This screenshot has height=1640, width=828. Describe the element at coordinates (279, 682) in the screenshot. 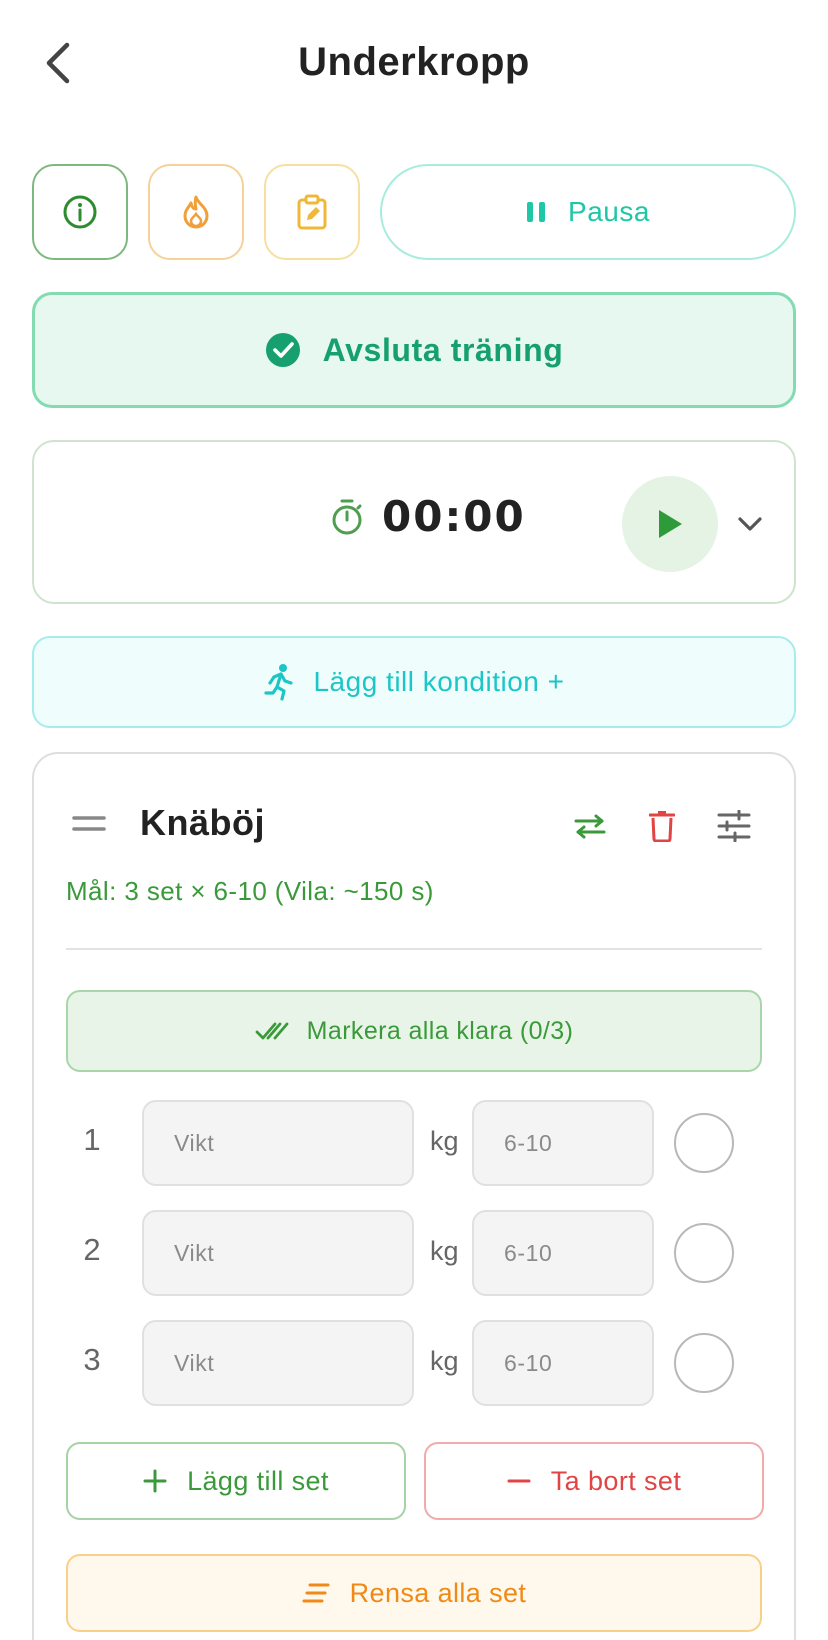

I see `running-icon` at that location.